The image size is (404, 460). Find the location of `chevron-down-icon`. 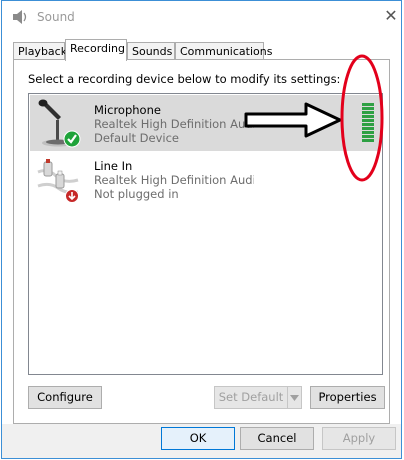

chevron-down-icon is located at coordinates (294, 398).